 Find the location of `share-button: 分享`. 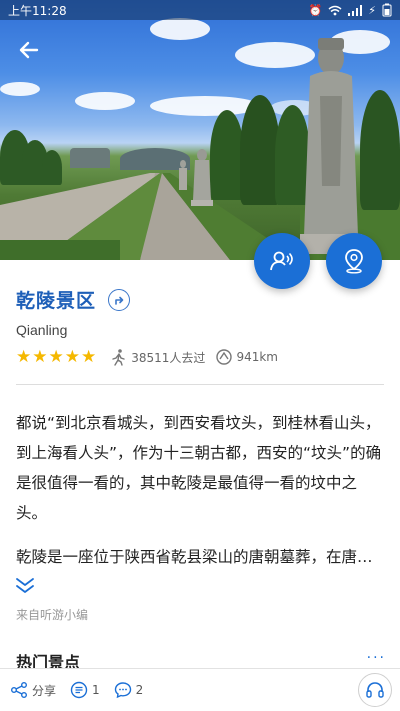

share-button: 分享 is located at coordinates (33, 690).